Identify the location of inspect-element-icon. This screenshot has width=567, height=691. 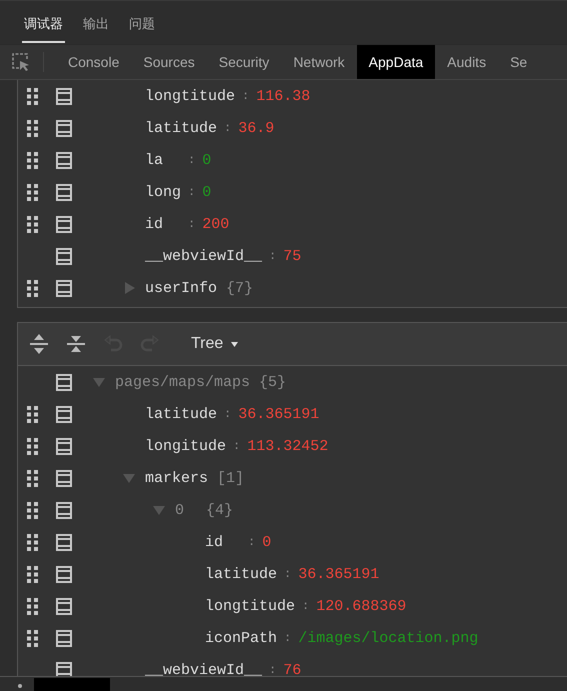
(21, 62).